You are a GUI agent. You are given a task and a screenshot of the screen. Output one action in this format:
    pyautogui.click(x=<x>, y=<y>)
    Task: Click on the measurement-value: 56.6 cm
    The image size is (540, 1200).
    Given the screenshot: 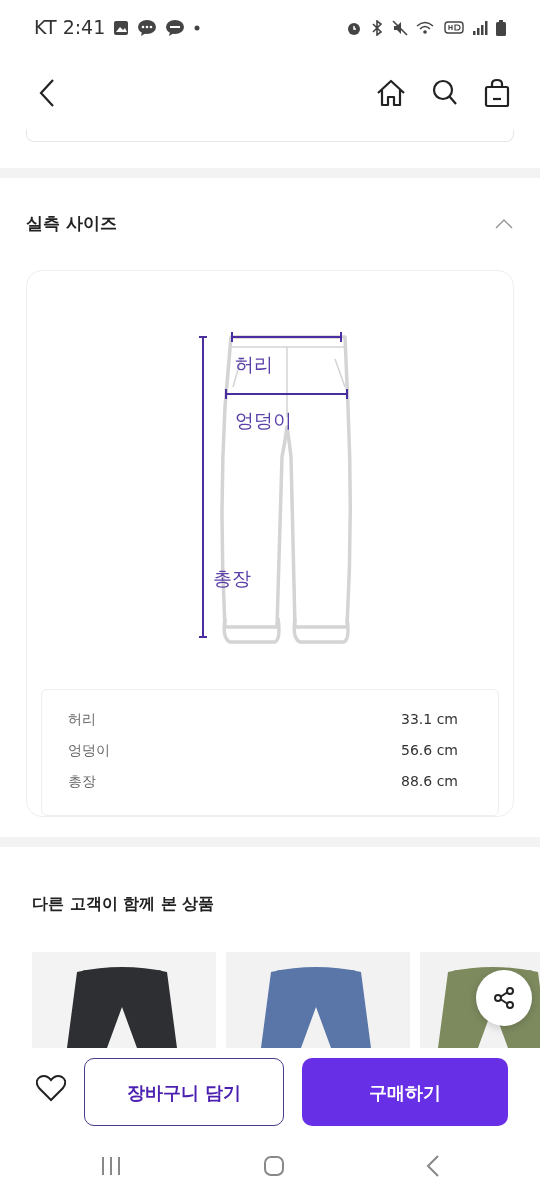 What is the action you would take?
    pyautogui.click(x=429, y=750)
    